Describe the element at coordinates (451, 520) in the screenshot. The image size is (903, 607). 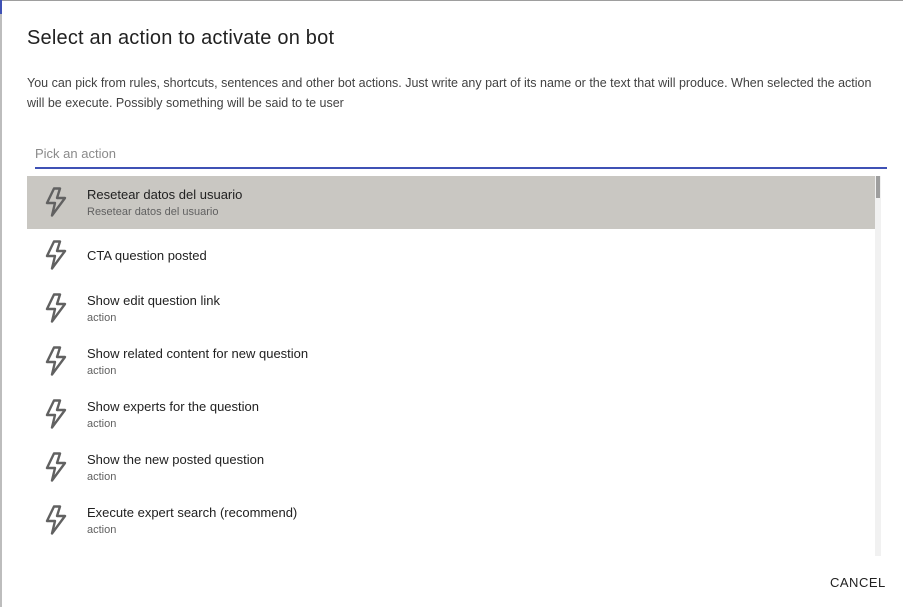
I see `list-item: Execute expert search (recommend) action` at that location.